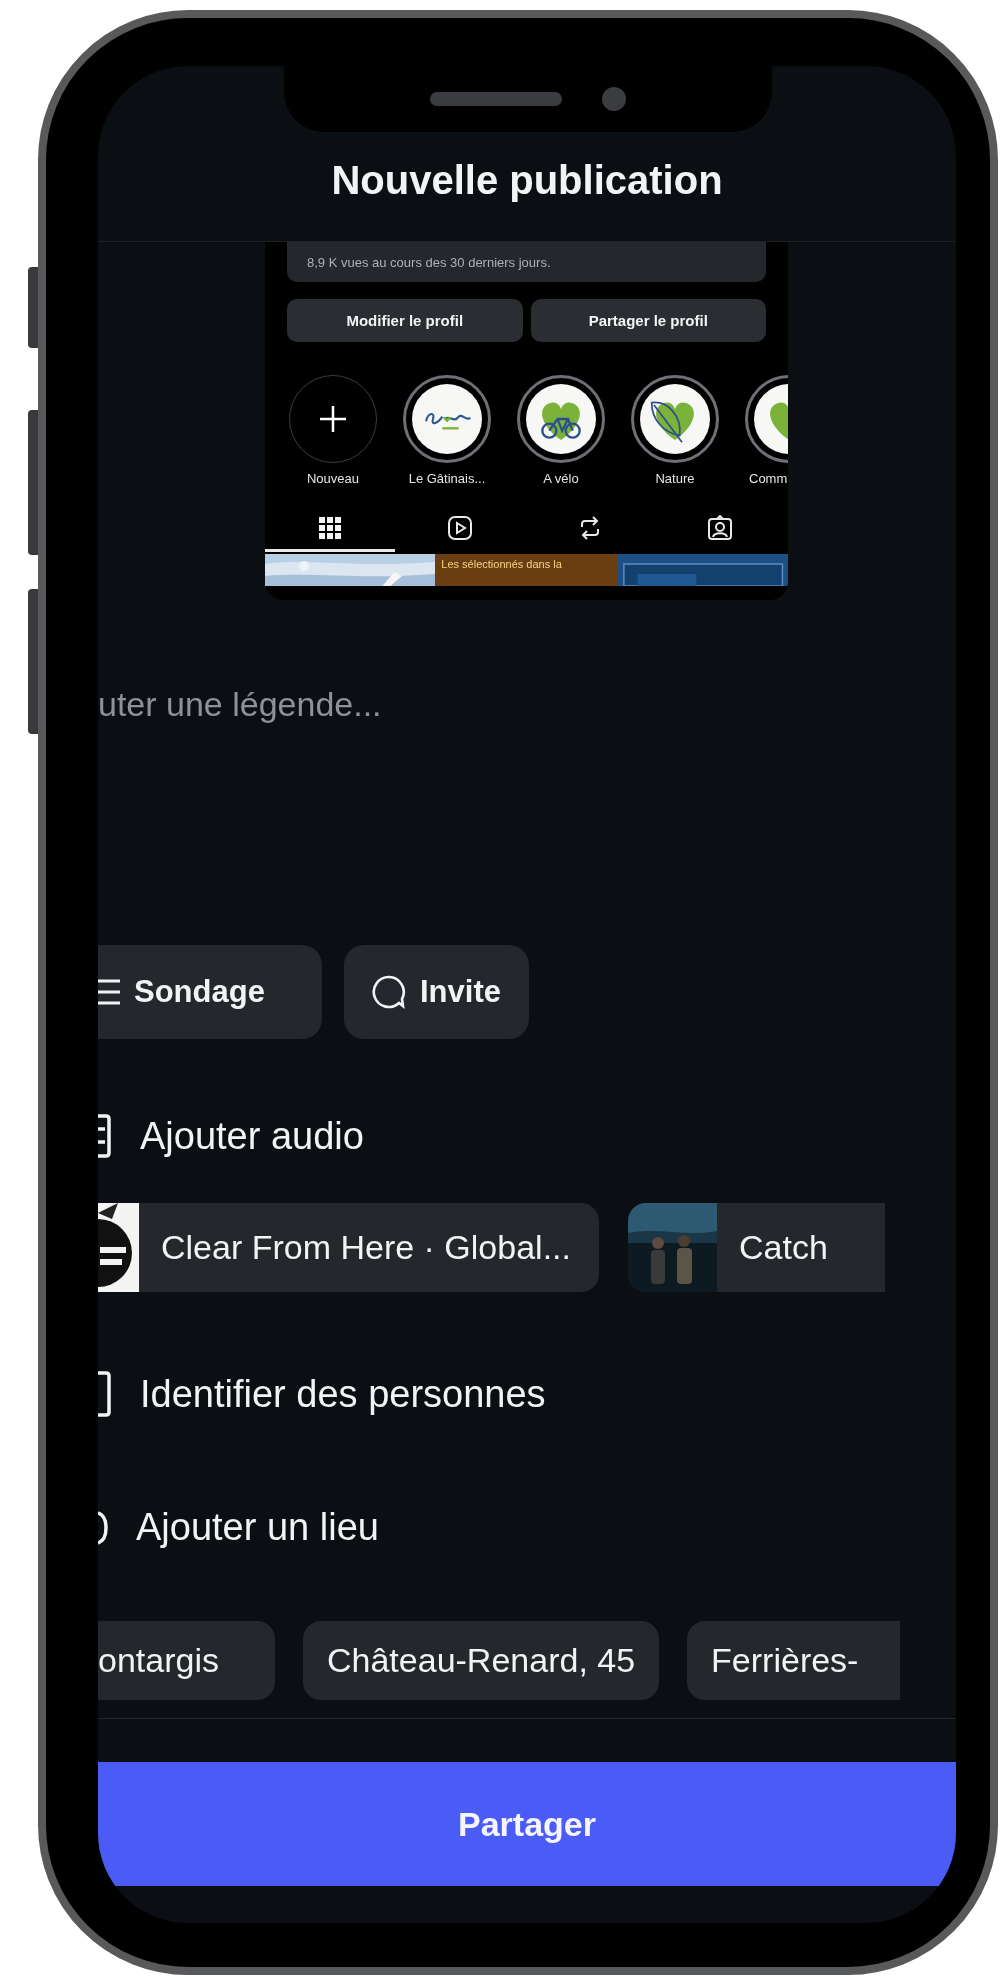 This screenshot has height=1977, width=1004. Describe the element at coordinates (330, 527) in the screenshot. I see `grid-icon` at that location.